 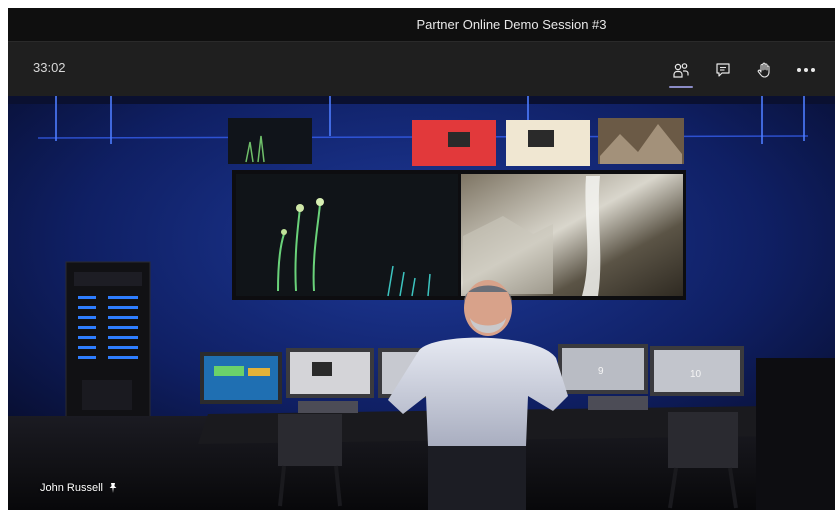 What do you see at coordinates (71, 488) in the screenshot?
I see `participant-name: John Russell` at bounding box center [71, 488].